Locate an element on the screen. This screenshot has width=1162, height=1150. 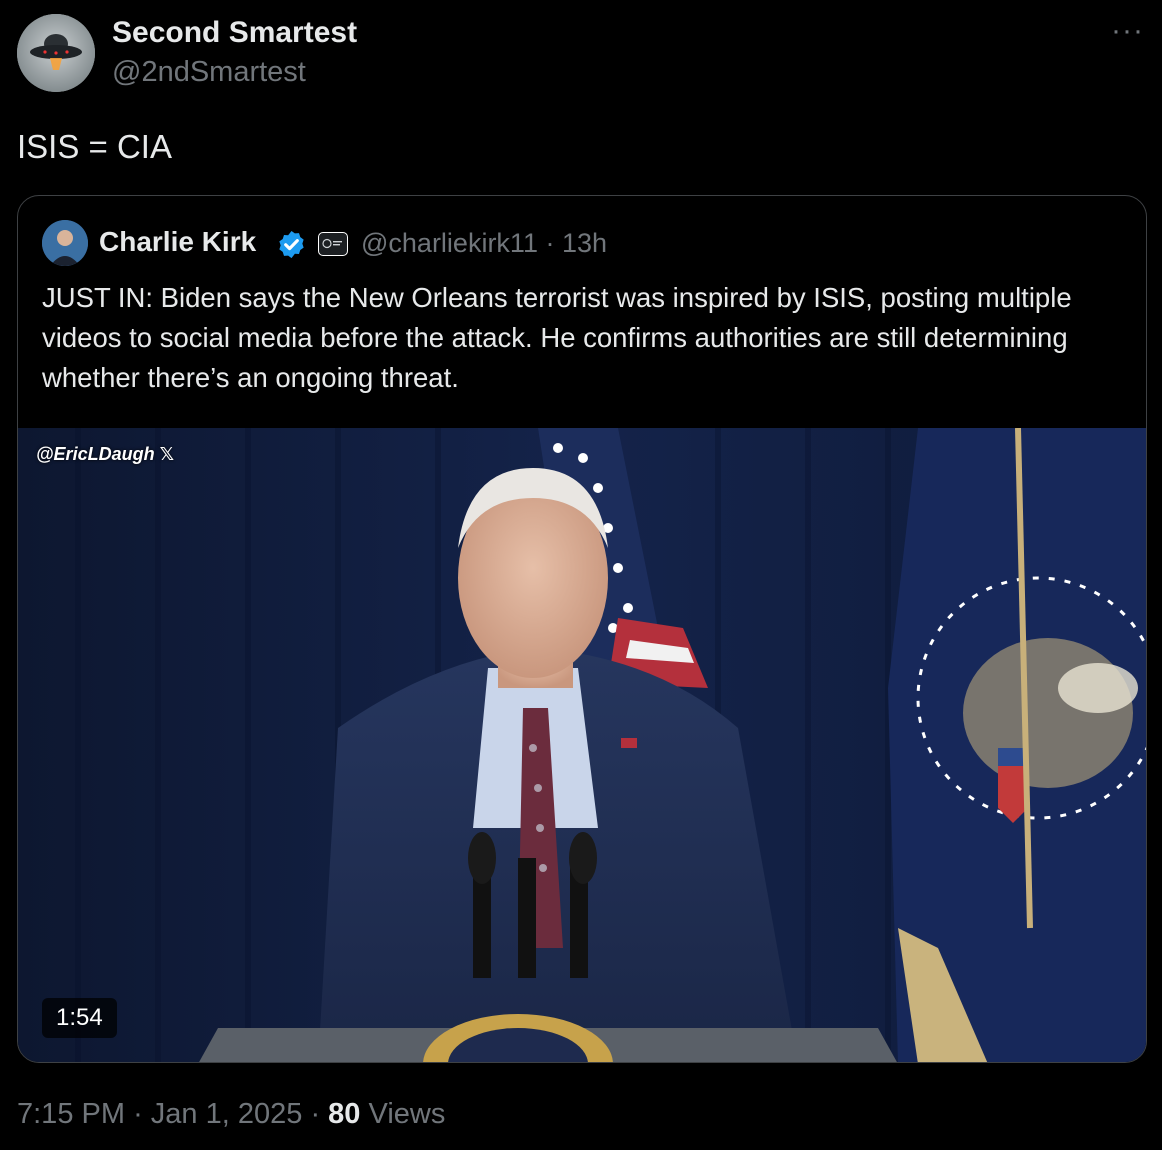
quoted-handle-line: @charliekirk11 · 13h is located at coordinates (484, 243).